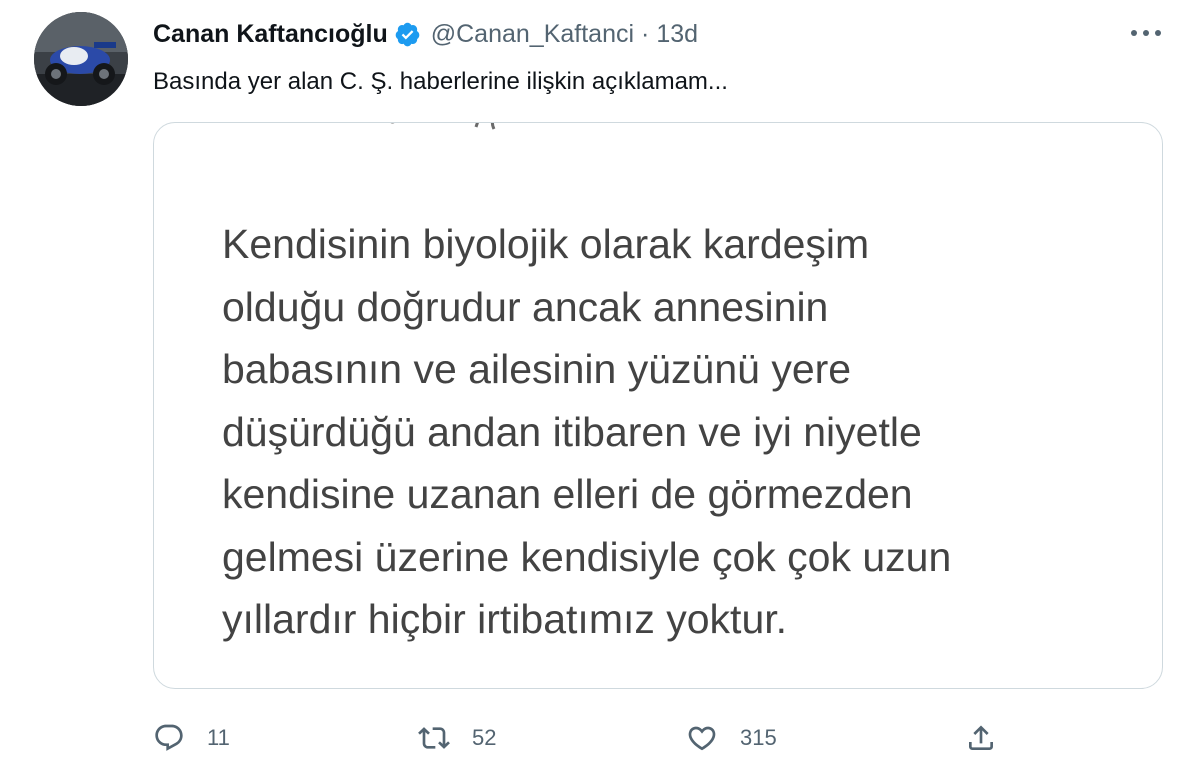 The image size is (1200, 772). Describe the element at coordinates (702, 738) in the screenshot. I see `heart-icon` at that location.